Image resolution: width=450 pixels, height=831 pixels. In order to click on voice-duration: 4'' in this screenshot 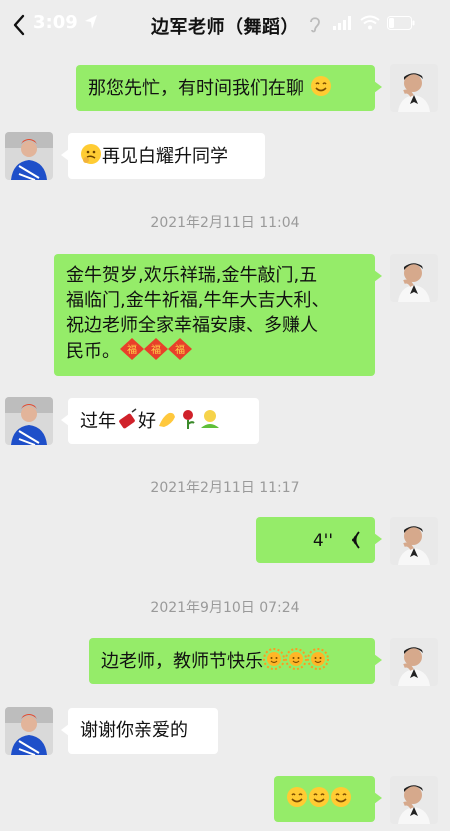, I will do `click(322, 541)`.